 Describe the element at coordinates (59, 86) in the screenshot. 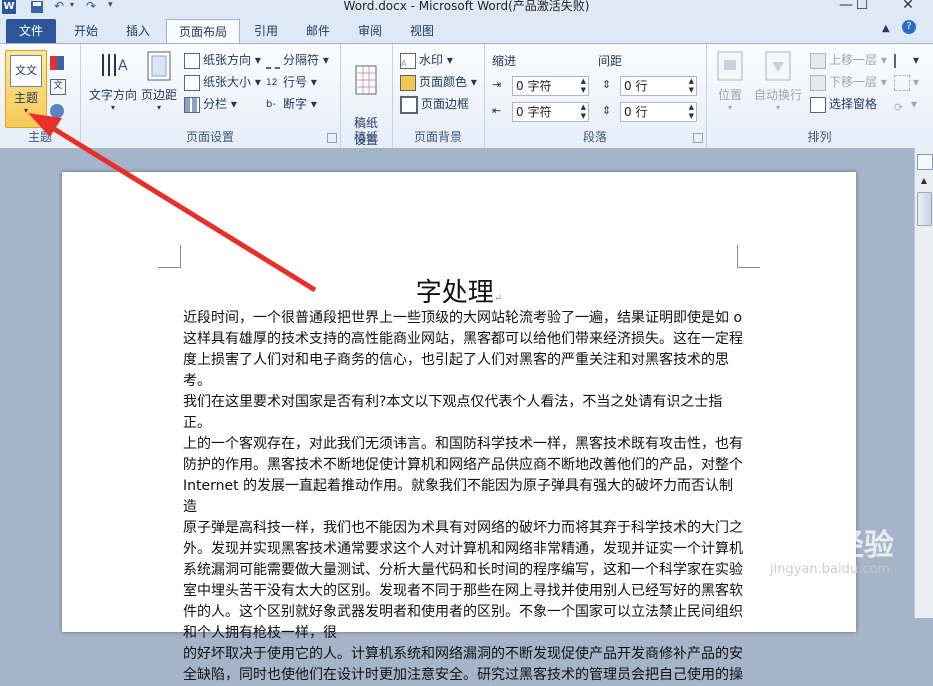

I see `theme-fonts-button: 文` at that location.